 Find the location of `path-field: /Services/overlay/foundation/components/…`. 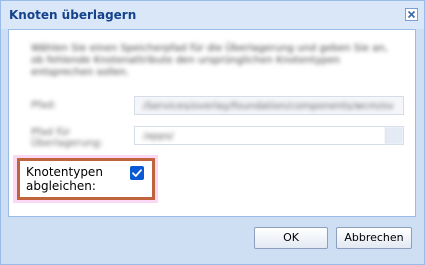

path-field: /Services/overlay/foundation/components/… is located at coordinates (269, 105).